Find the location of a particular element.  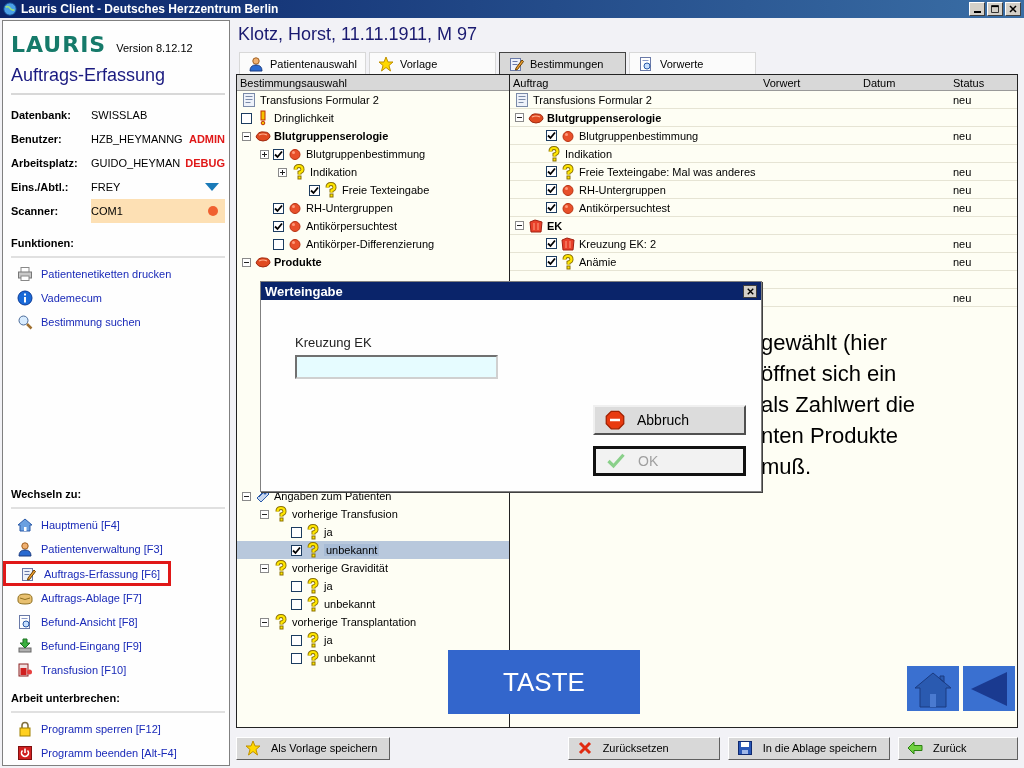

info-value: GUIDO_HEYMAN is located at coordinates (136, 163).